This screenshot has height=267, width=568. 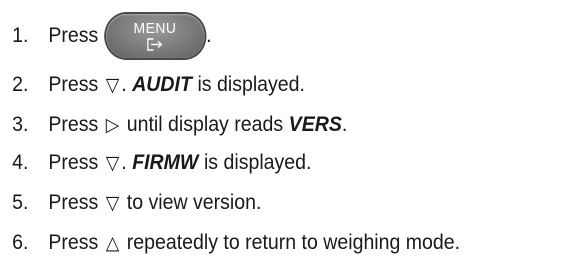 What do you see at coordinates (20, 162) in the screenshot?
I see `step-number: 4.` at bounding box center [20, 162].